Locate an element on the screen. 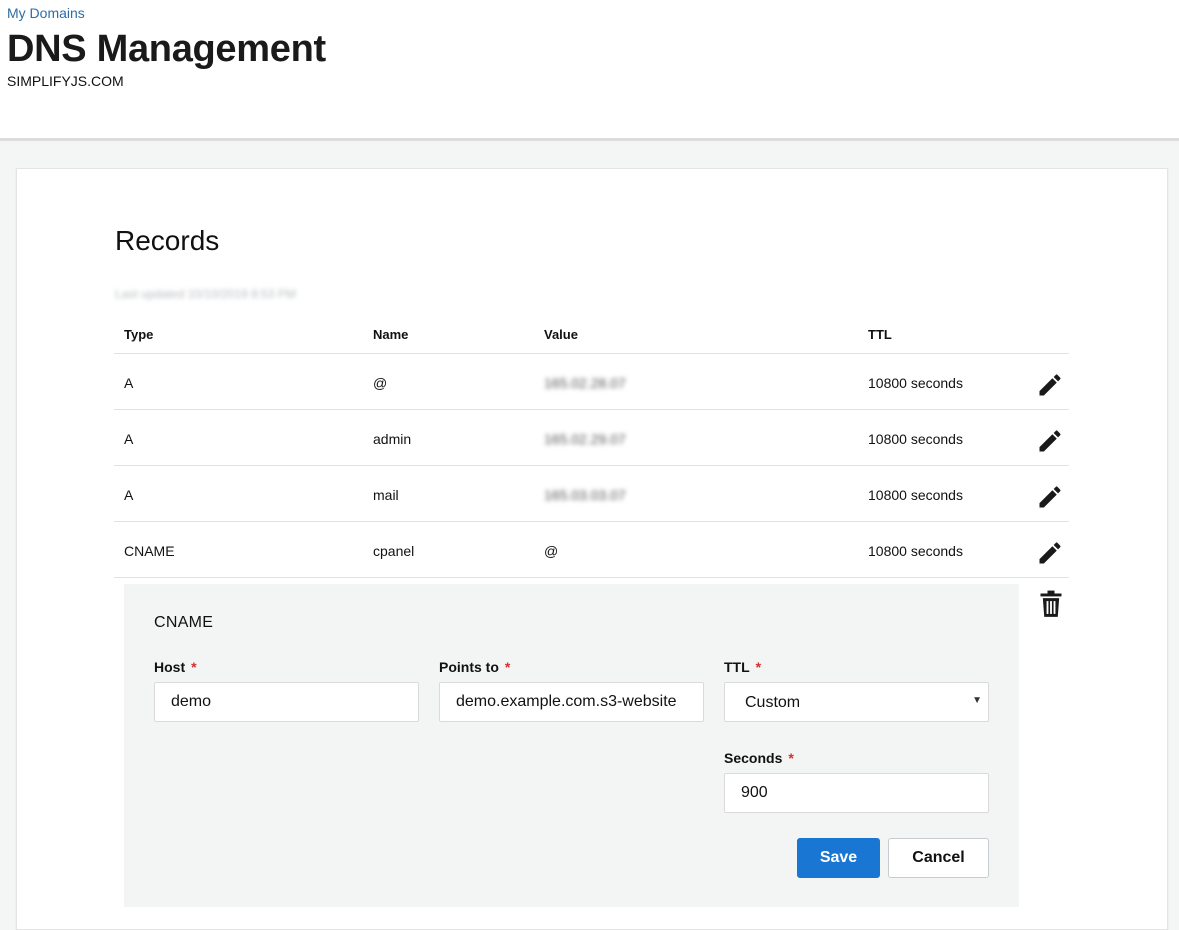 The height and width of the screenshot is (930, 1179). record-name: cpanel is located at coordinates (394, 551).